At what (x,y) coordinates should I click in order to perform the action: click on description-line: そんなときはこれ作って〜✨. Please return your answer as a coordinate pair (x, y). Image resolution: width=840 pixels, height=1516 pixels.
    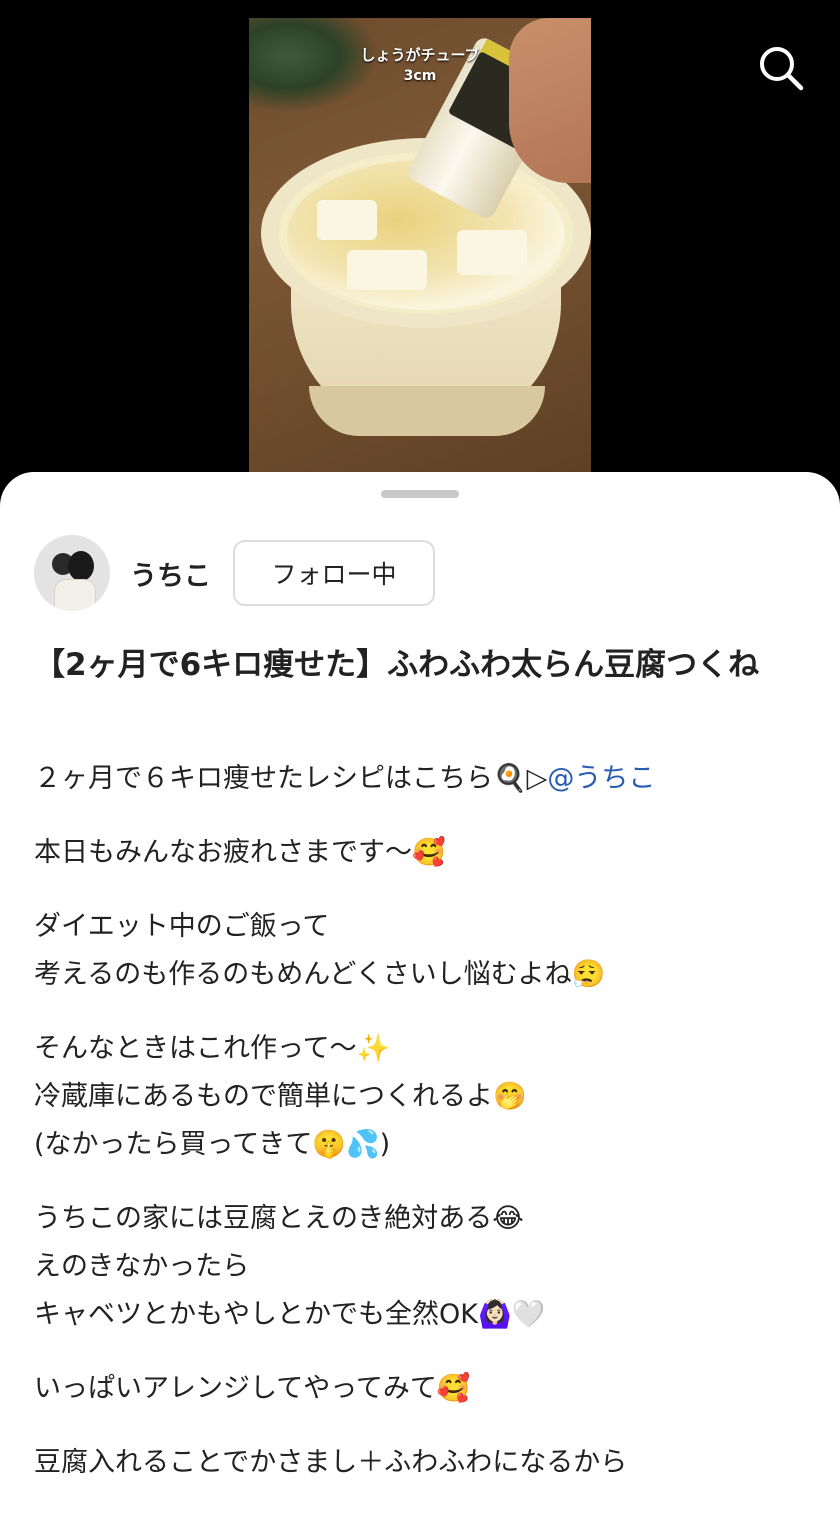
    Looking at the image, I should click on (212, 1048).